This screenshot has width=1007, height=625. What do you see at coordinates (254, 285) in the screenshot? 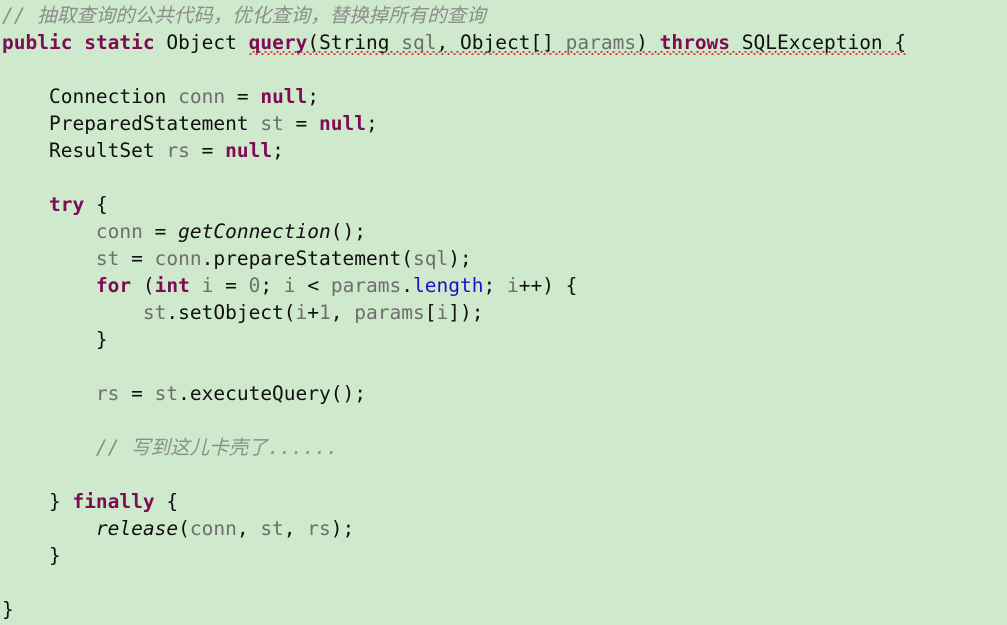
I see `code-token-num: 0` at bounding box center [254, 285].